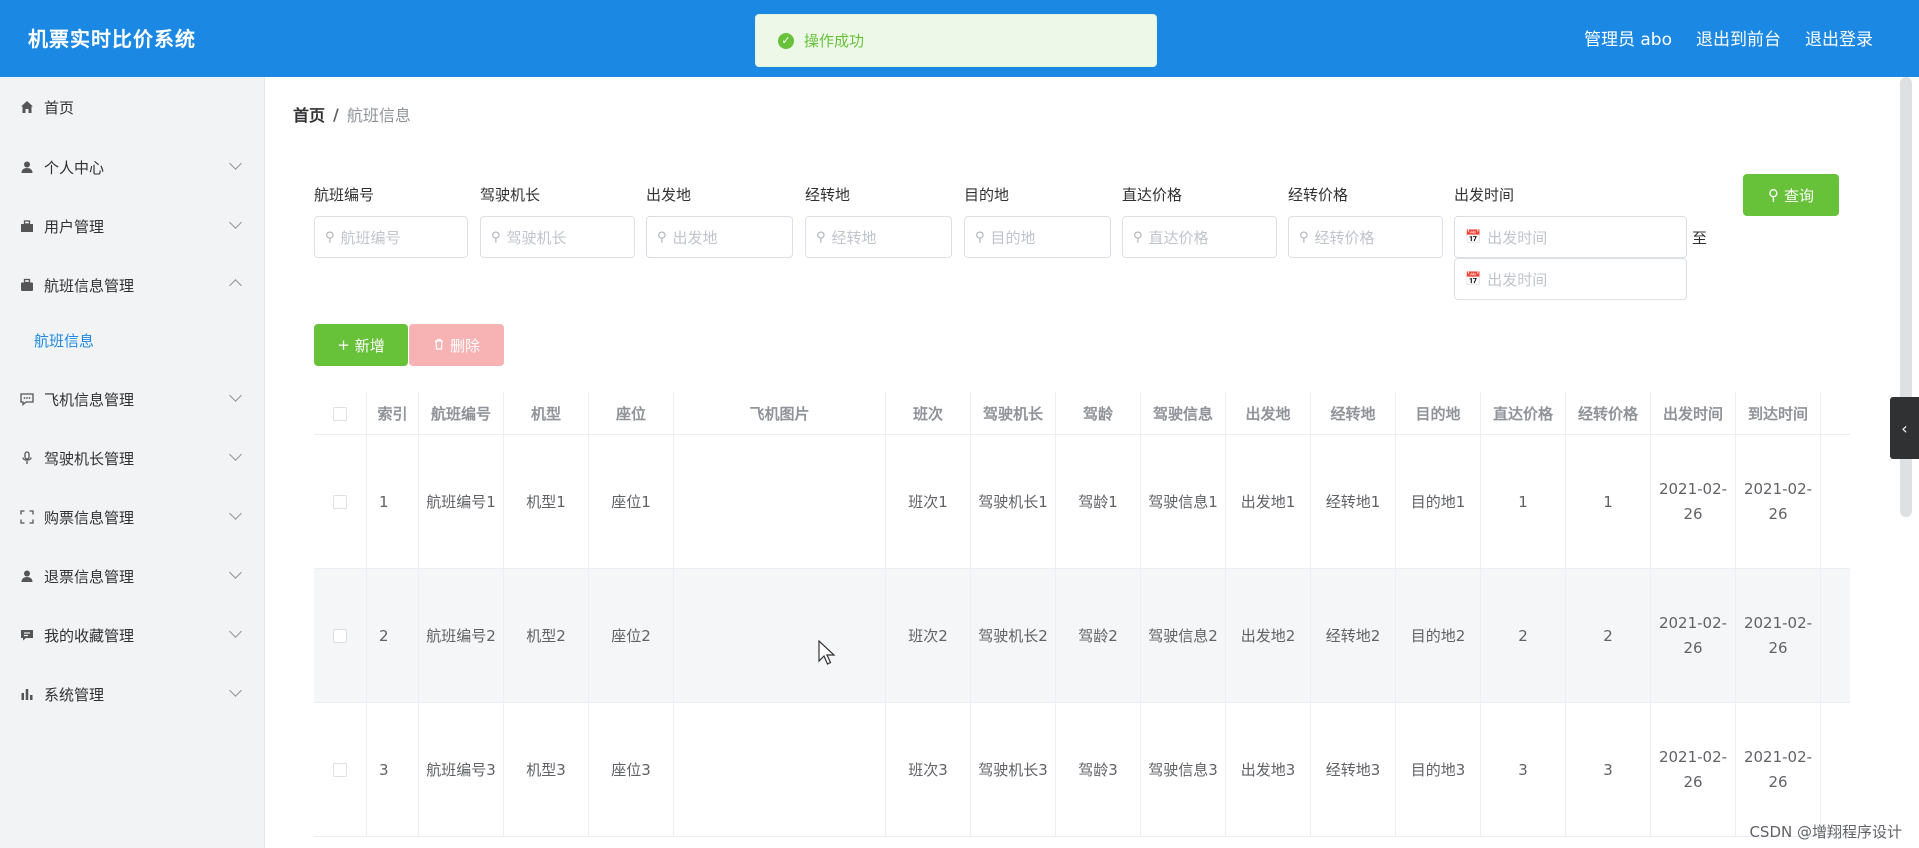 Image resolution: width=1919 pixels, height=848 pixels. Describe the element at coordinates (854, 237) in the screenshot. I see `input-placeholder: 经转地` at that location.